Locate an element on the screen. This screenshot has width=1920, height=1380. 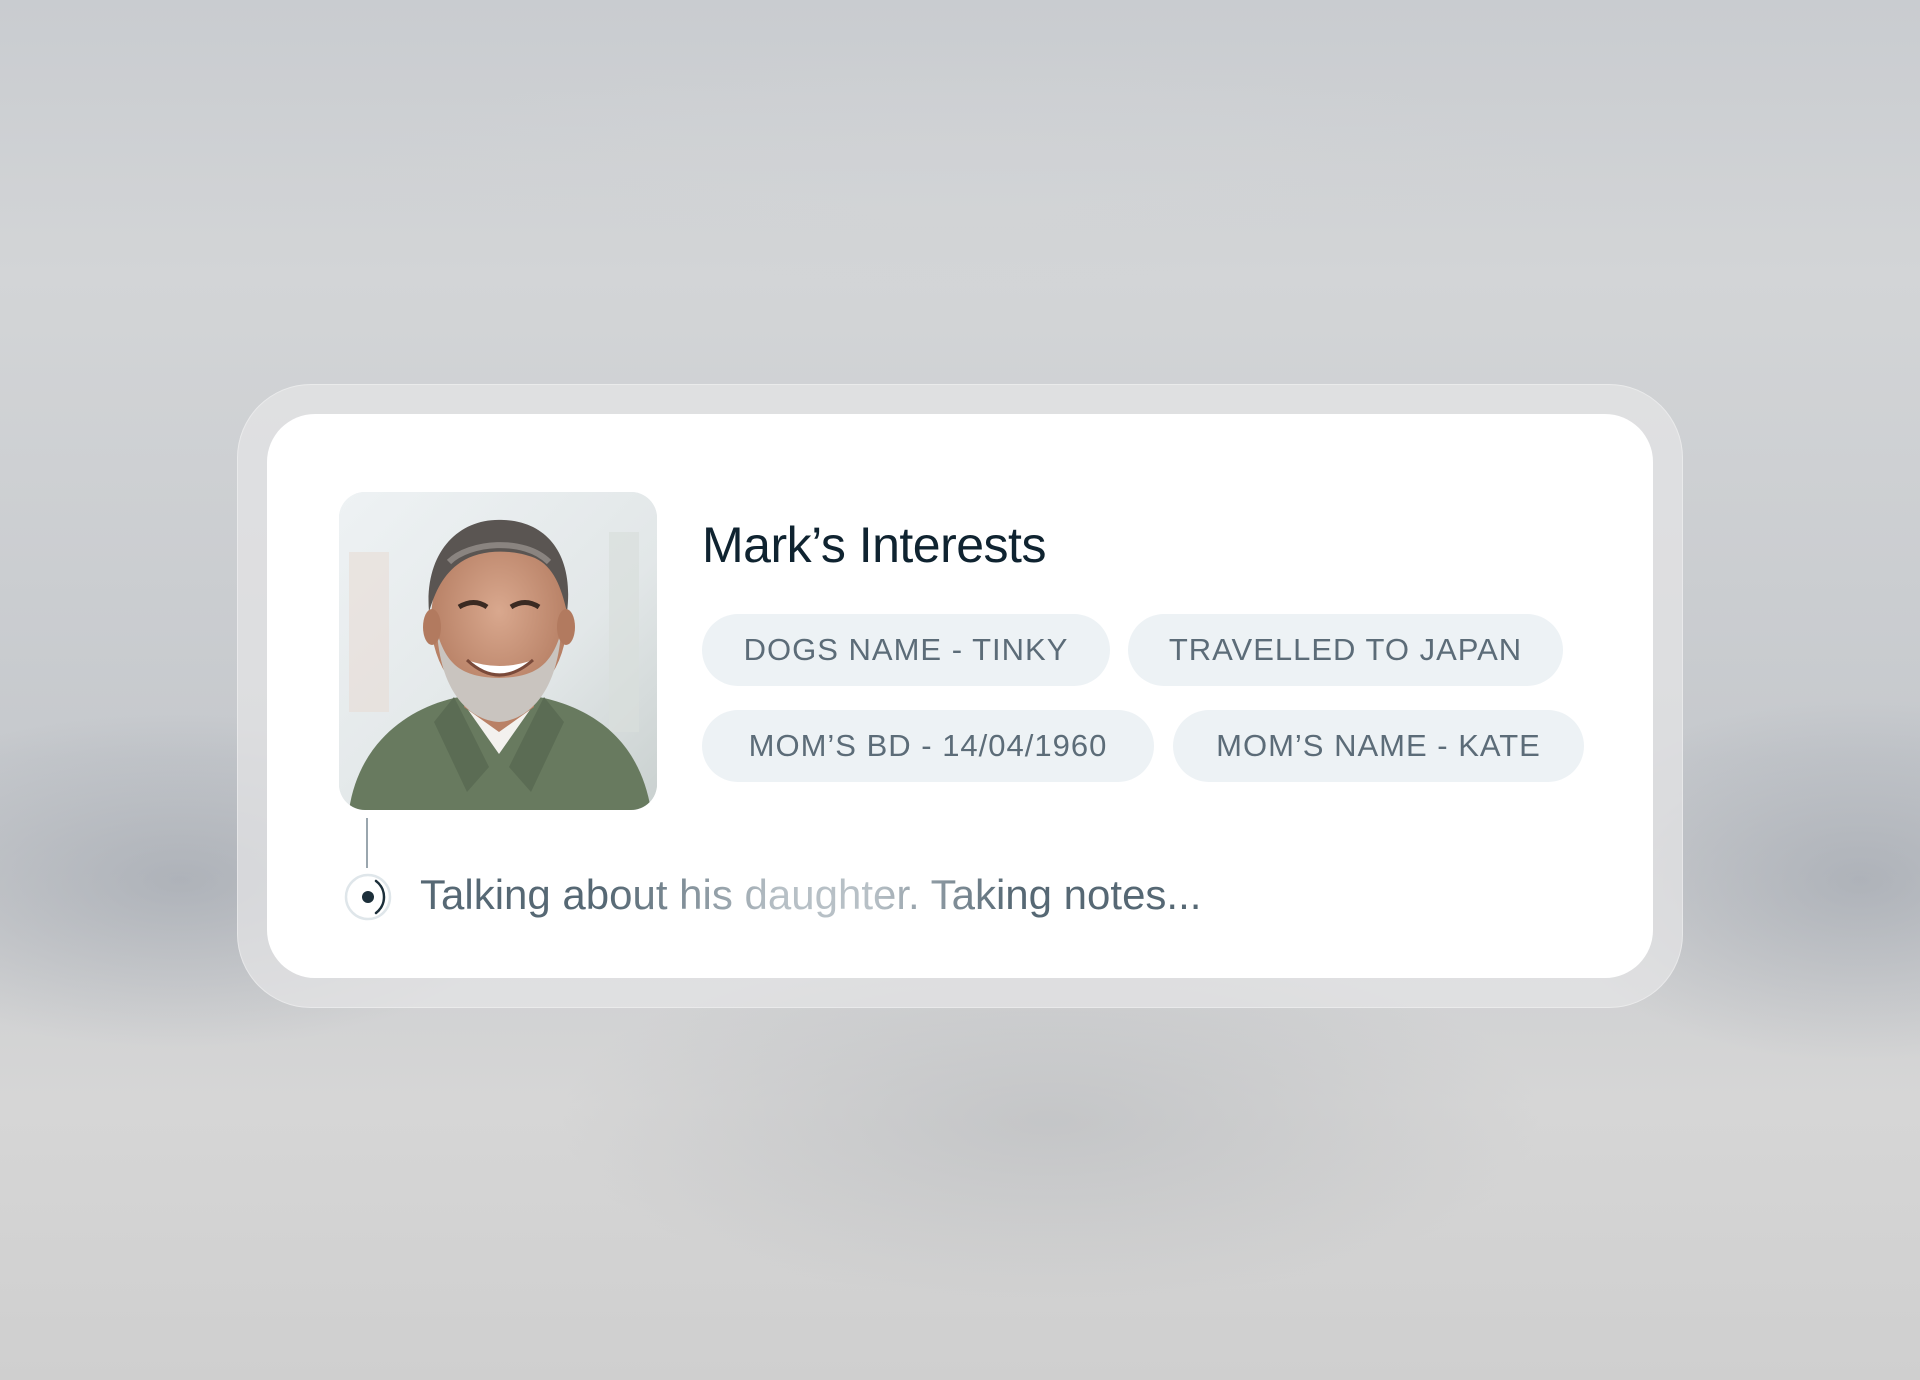
connector-line is located at coordinates (367, 843).